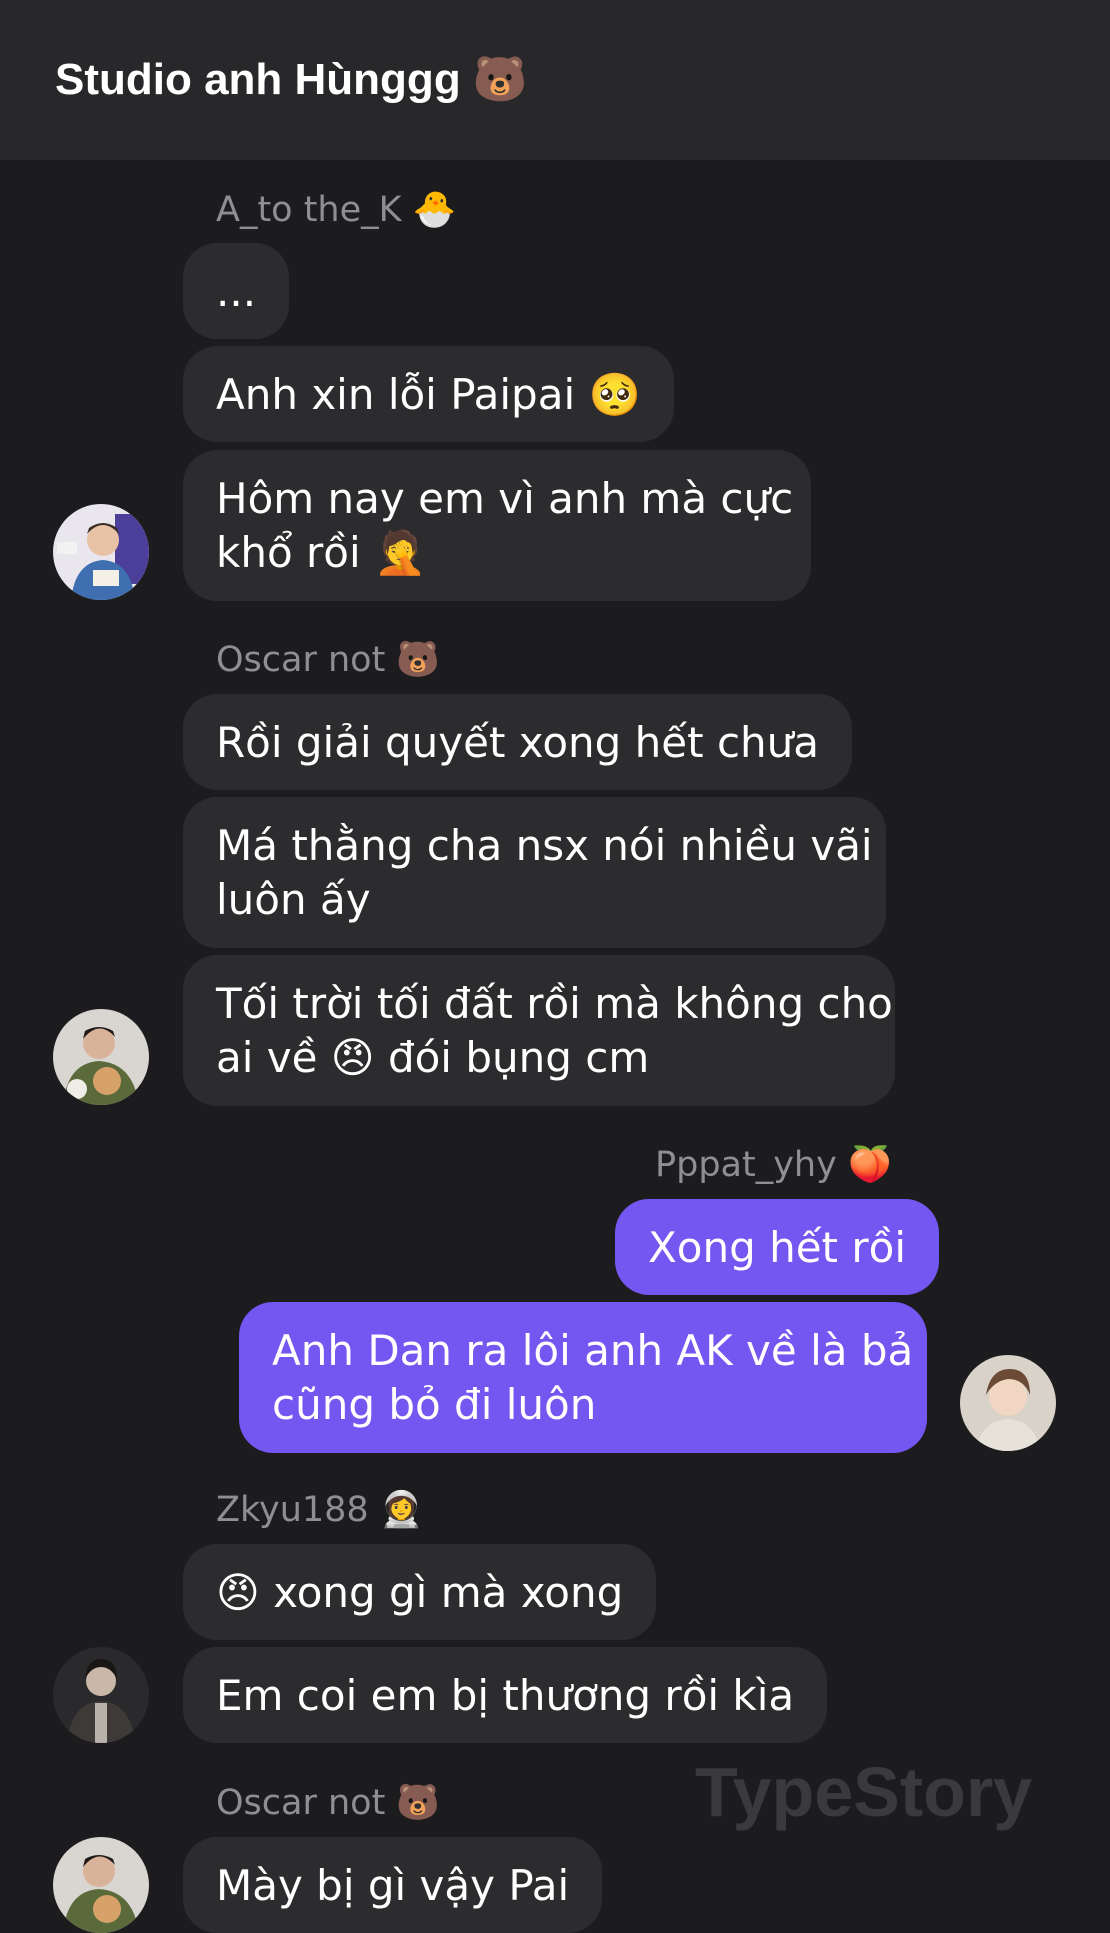 Image resolution: width=1110 pixels, height=1933 pixels. I want to click on message-text: Hôm nay em vì anh mà cực khổ rồi 🤦, so click(505, 526).